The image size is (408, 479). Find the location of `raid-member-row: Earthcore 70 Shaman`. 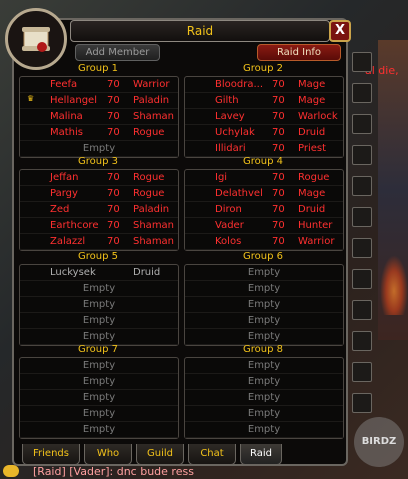

raid-member-row: Earthcore 70 Shaman is located at coordinates (99, 226).